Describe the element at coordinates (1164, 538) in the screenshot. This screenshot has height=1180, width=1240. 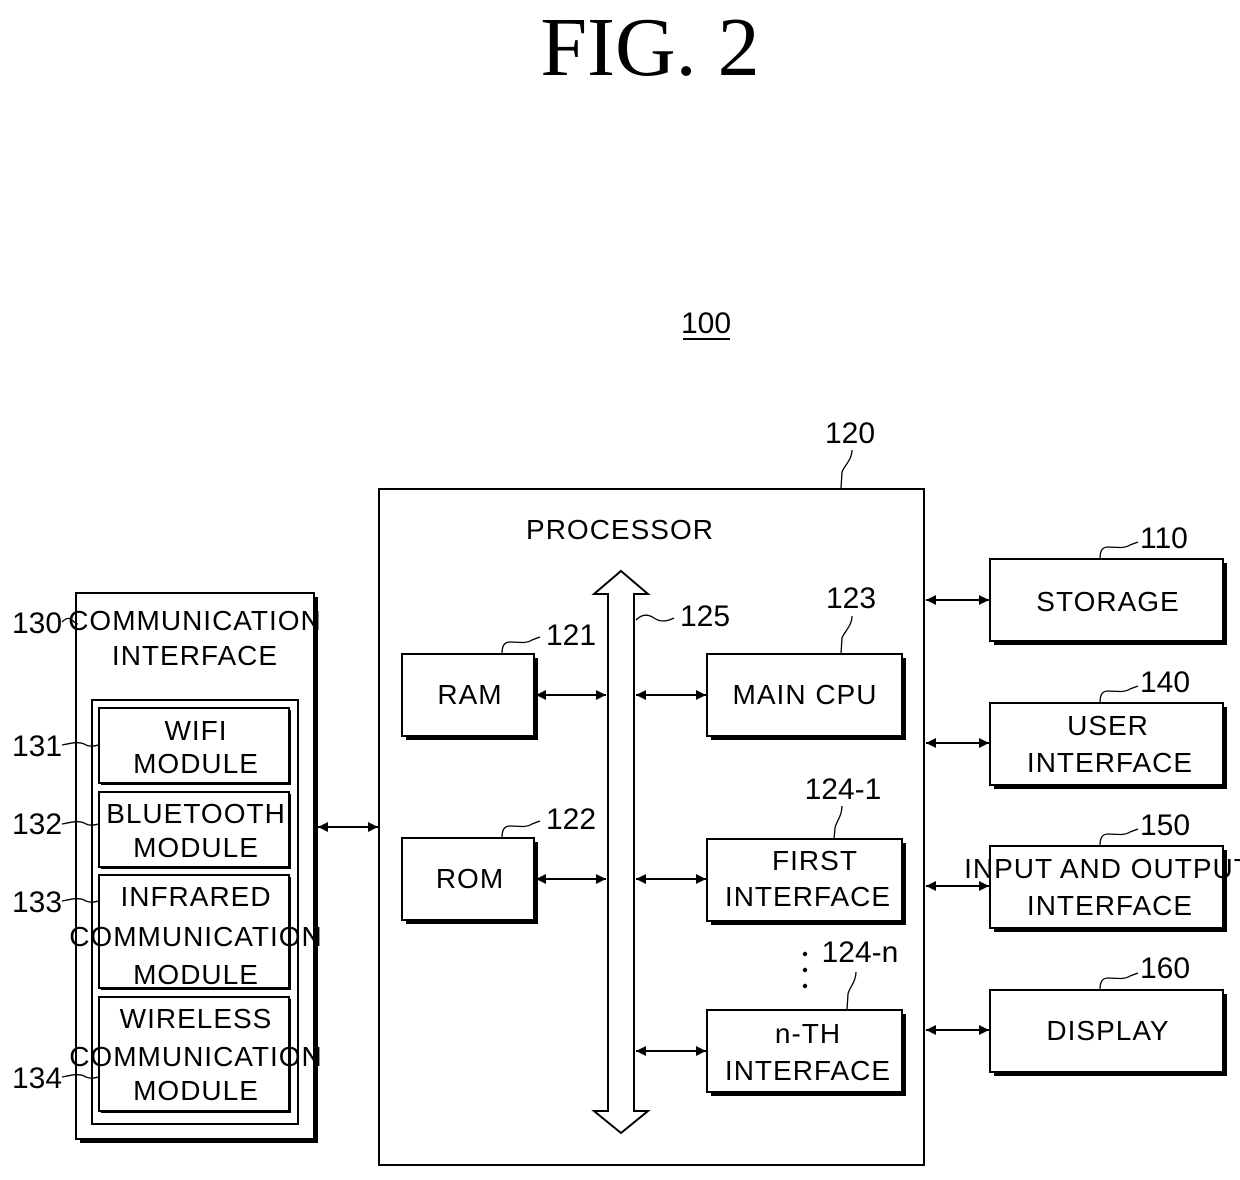
I see `ref-110: 110` at that location.